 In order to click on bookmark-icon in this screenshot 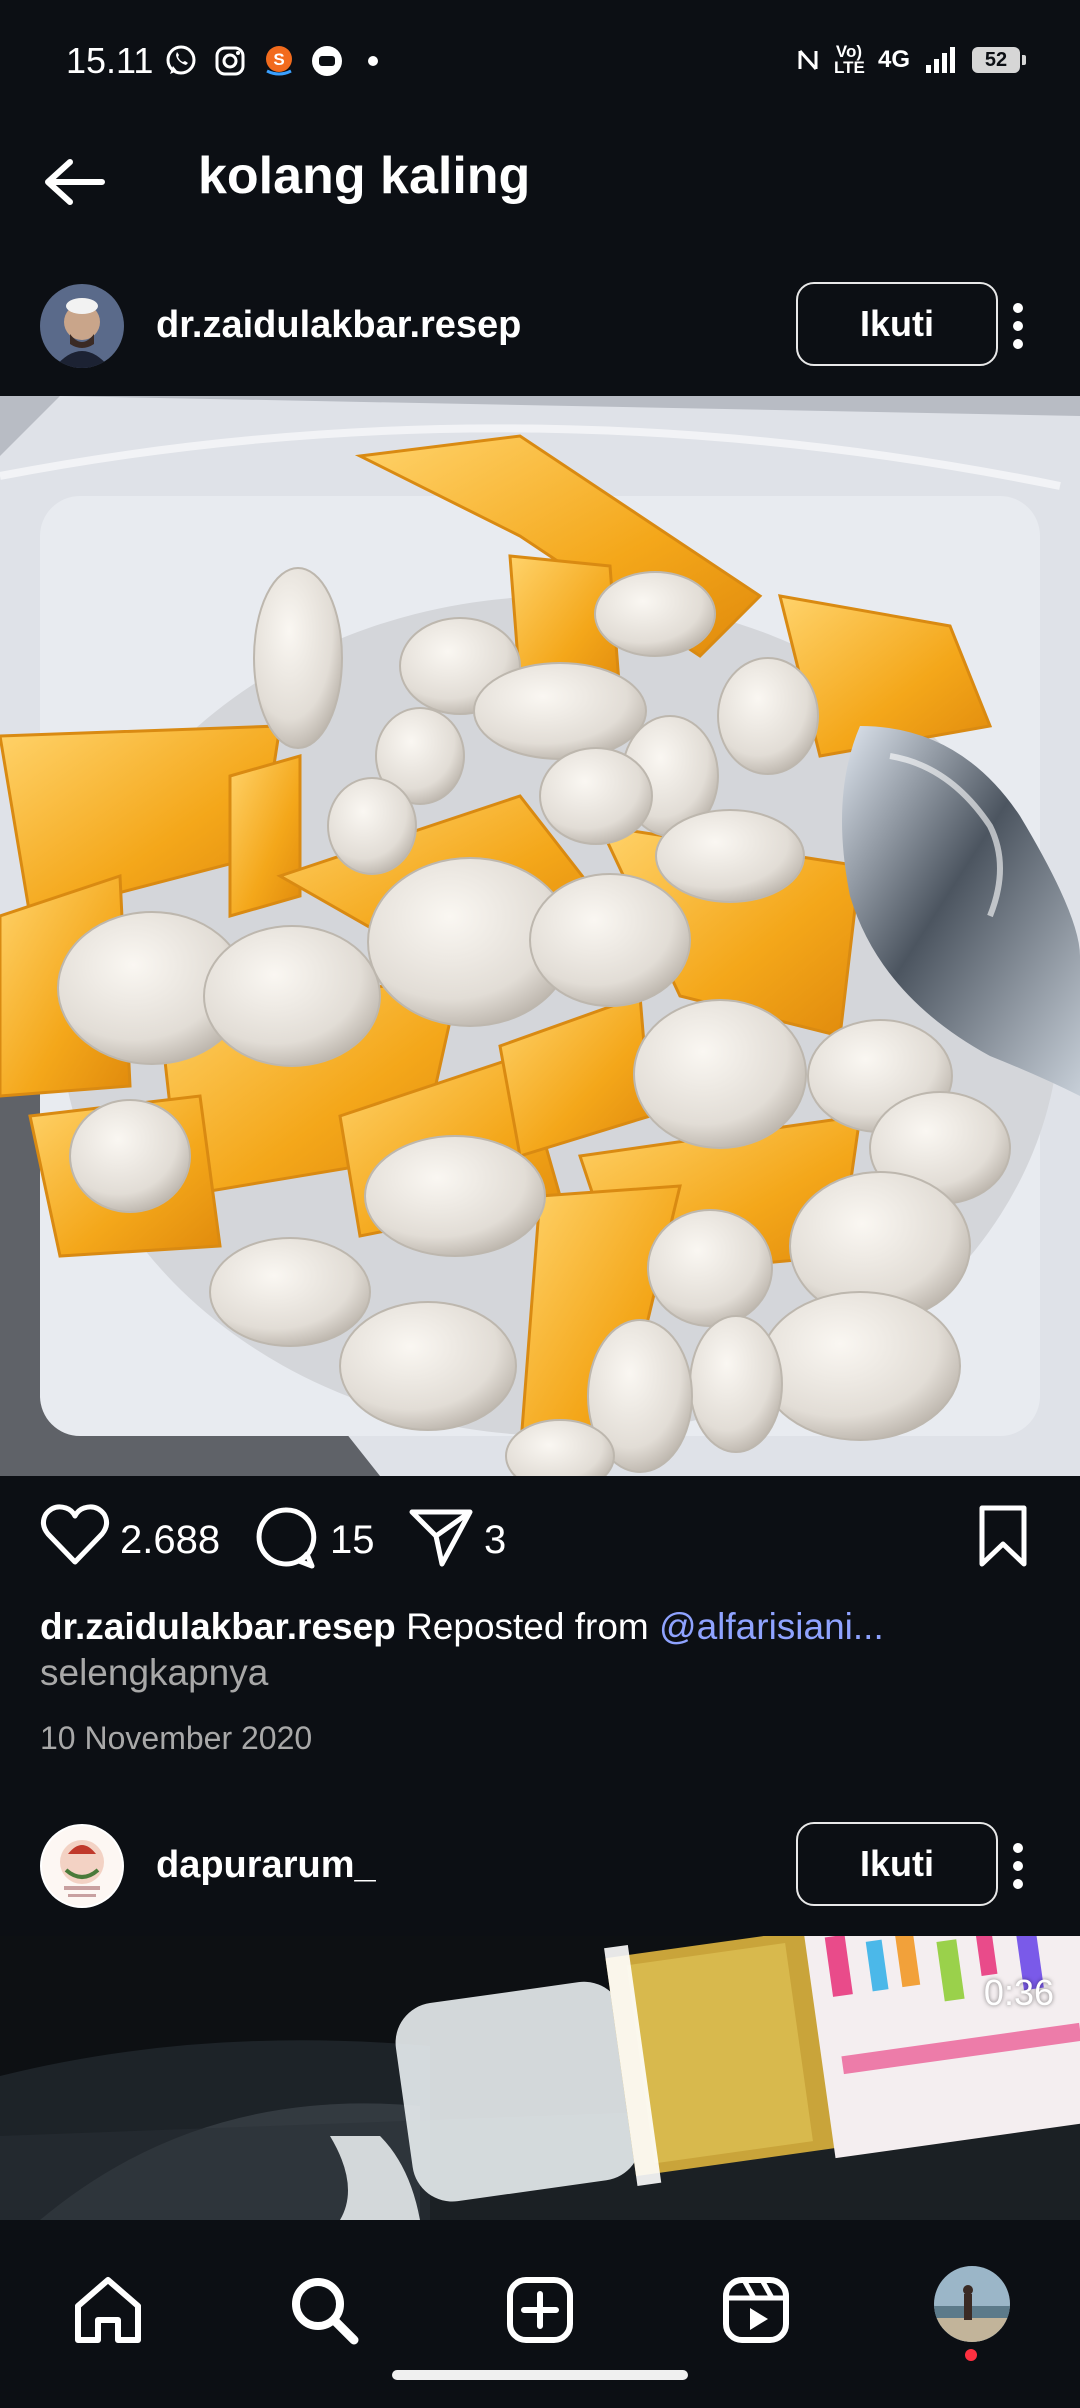, I will do `click(1003, 1537)`.